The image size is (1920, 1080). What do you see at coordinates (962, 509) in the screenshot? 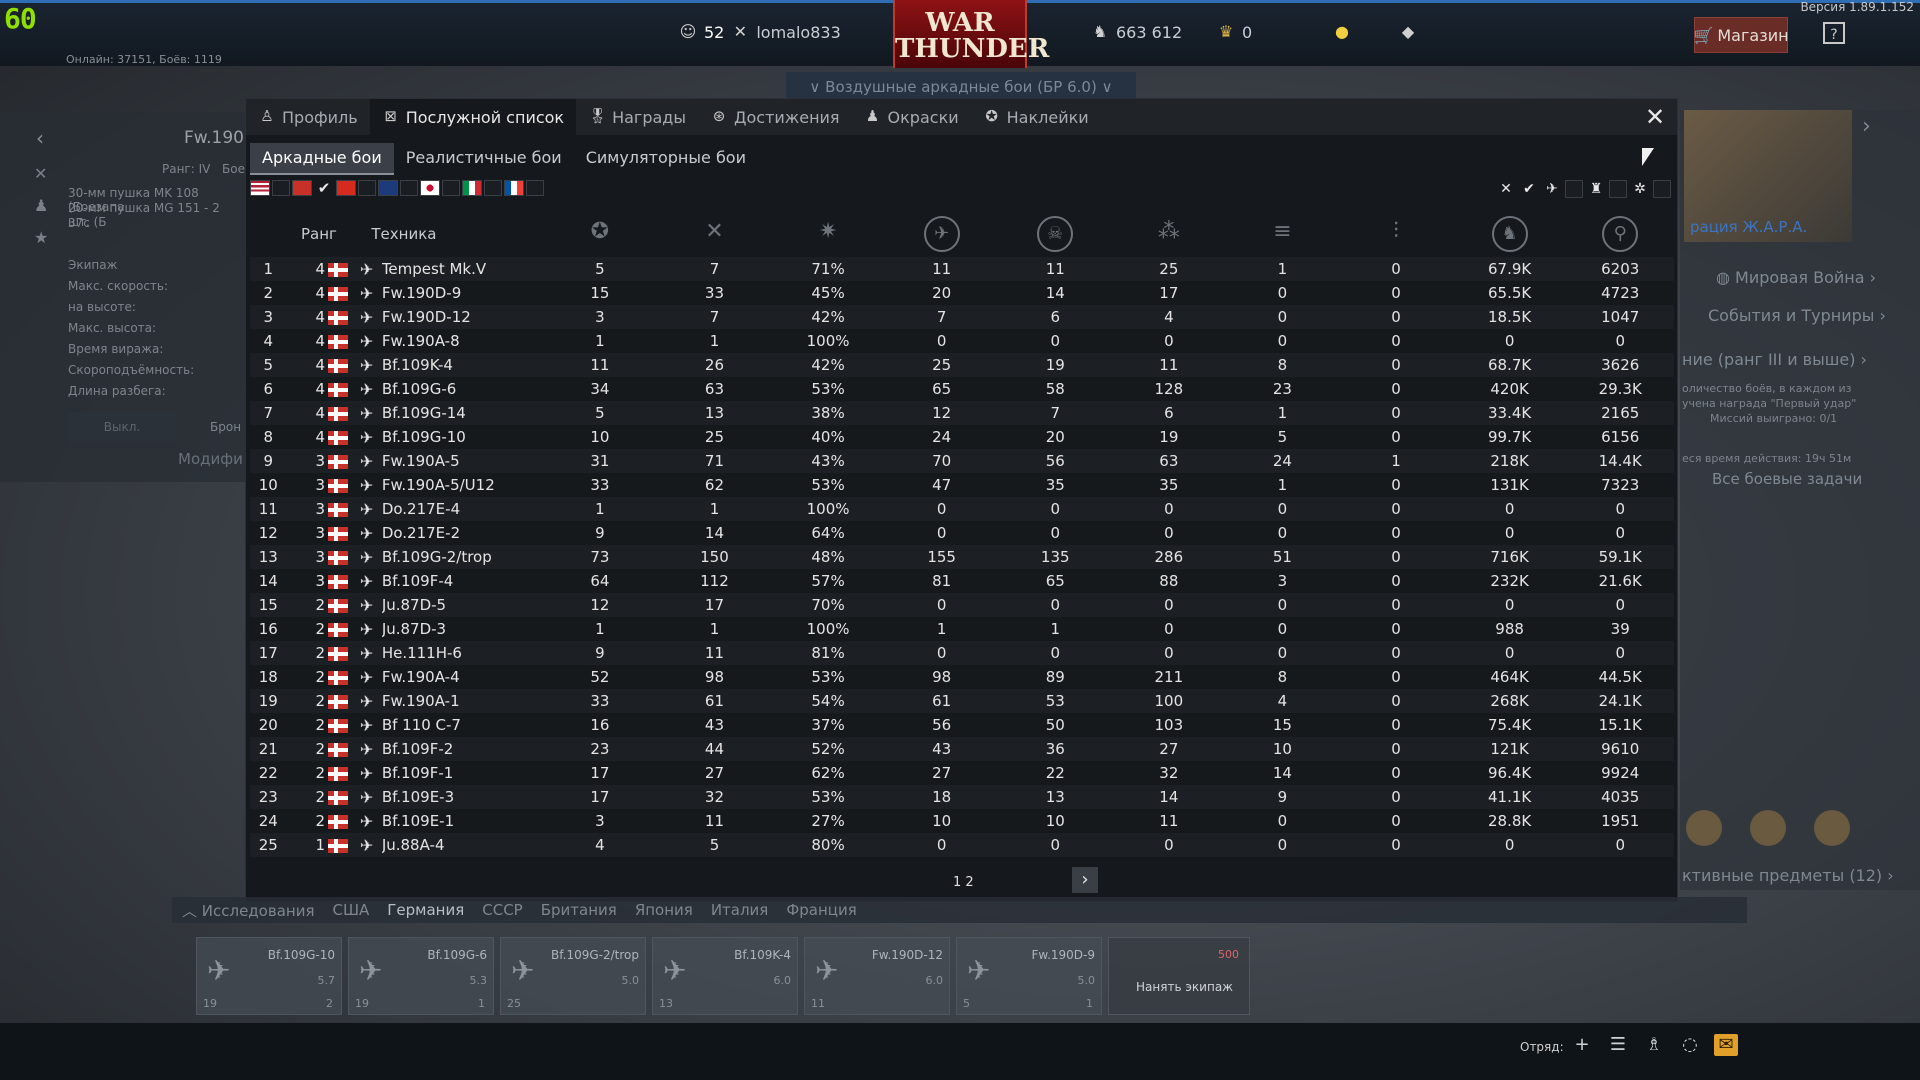
I see `table-row: 11 3 ✈ Do.217E-4 1 1 100% 0 0 0 0 0 0 0` at bounding box center [962, 509].